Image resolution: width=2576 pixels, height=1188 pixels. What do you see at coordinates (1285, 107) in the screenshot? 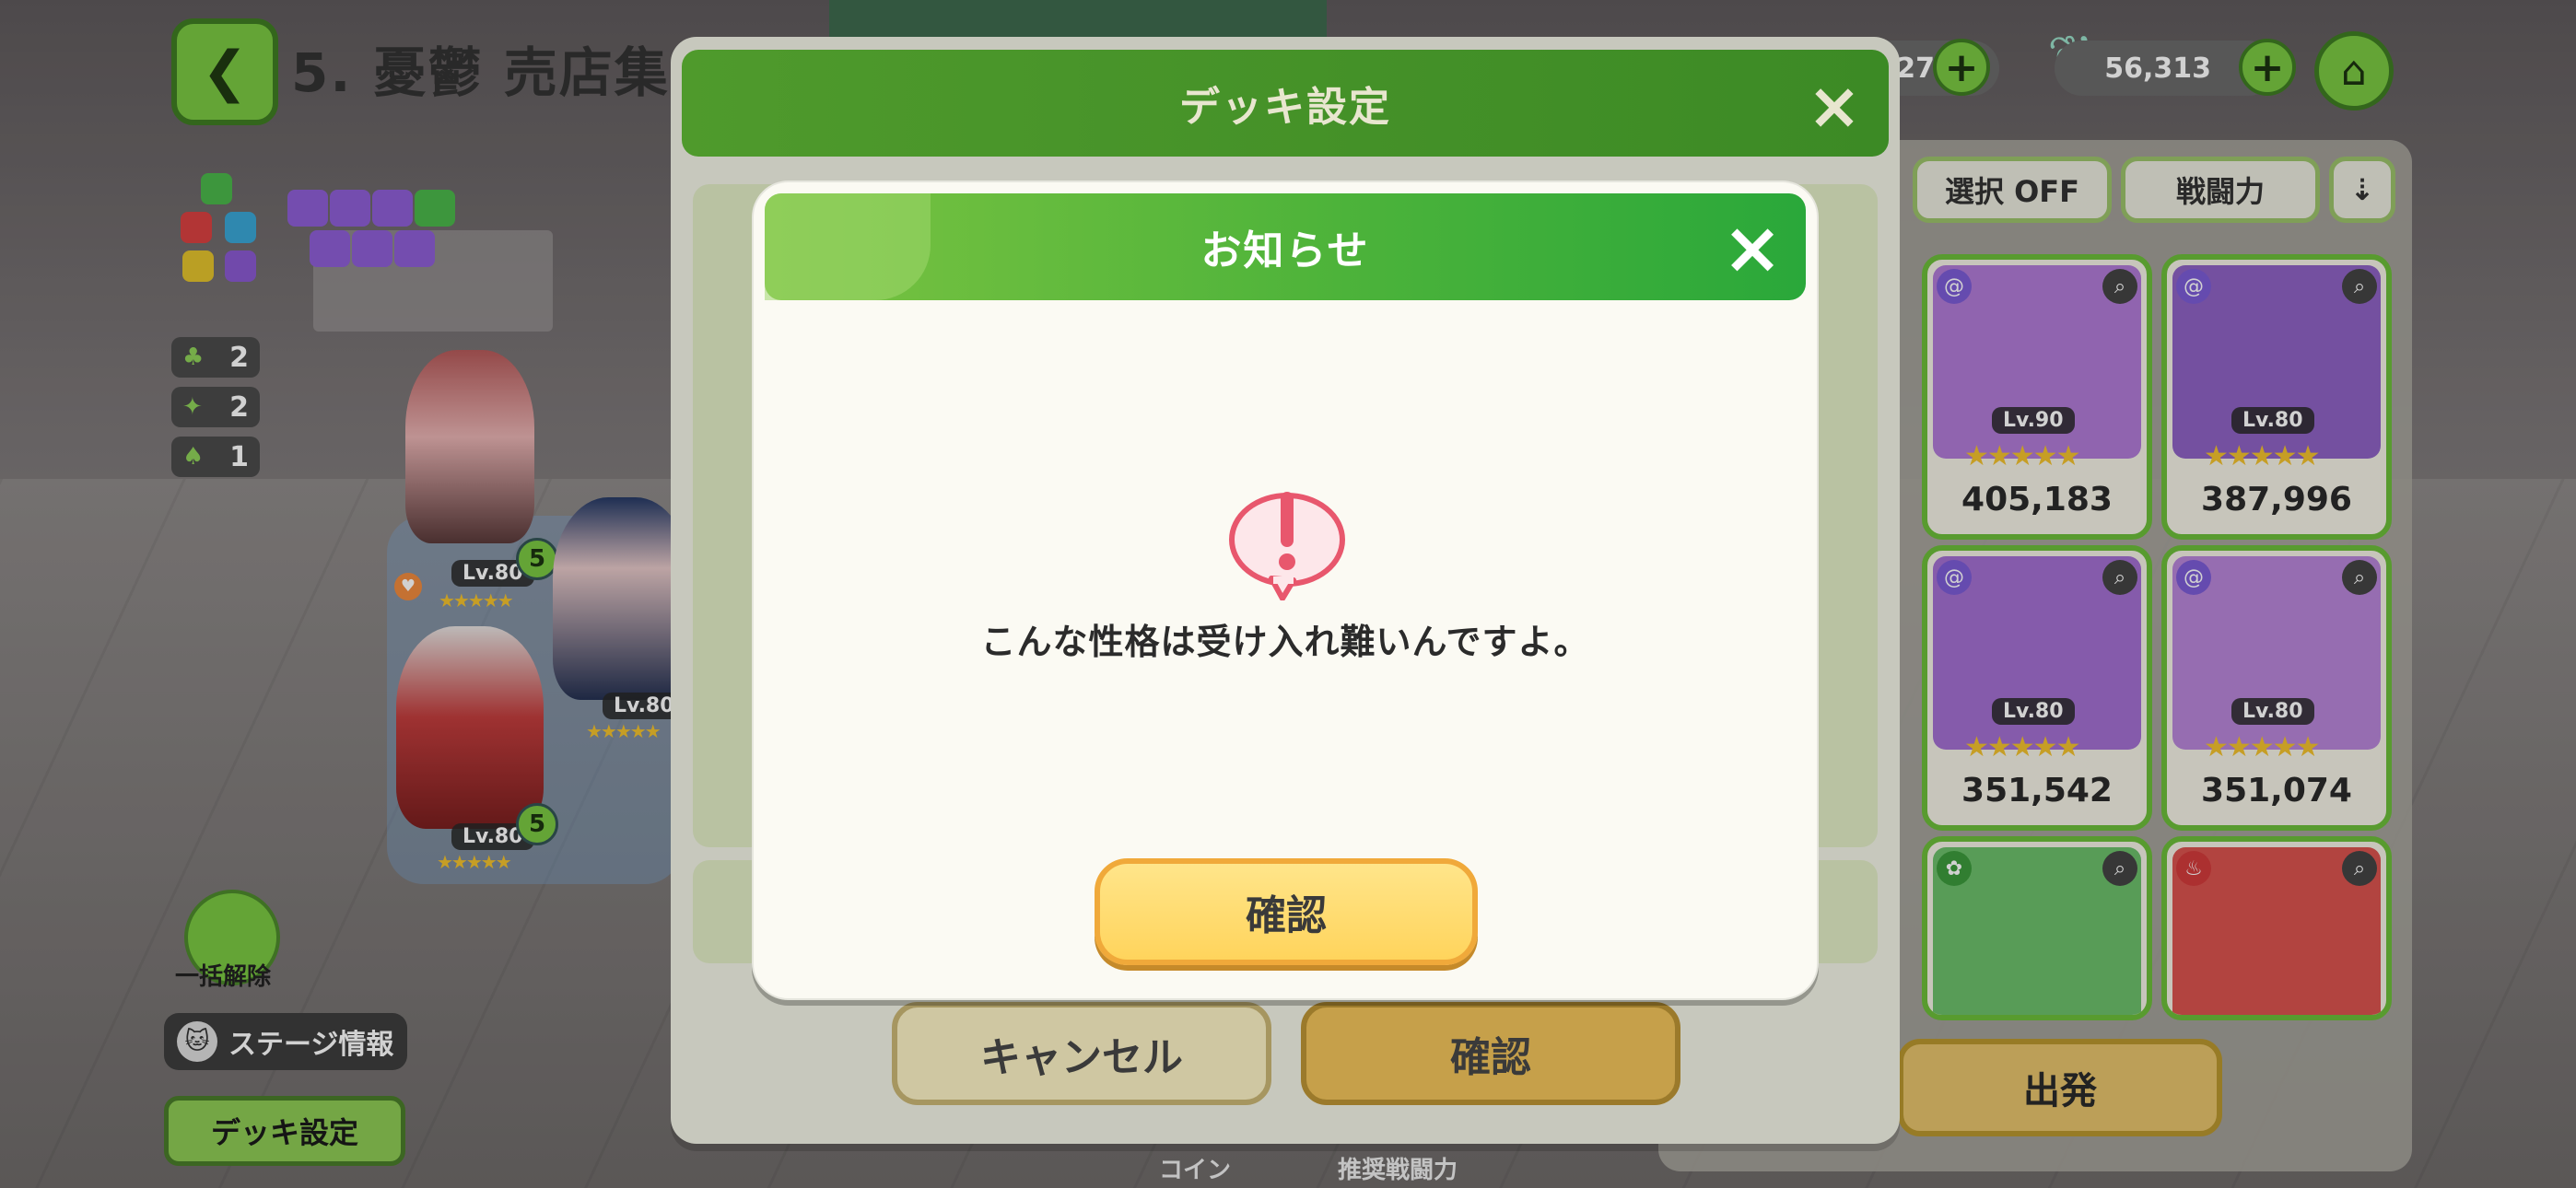
I see `deck-settings-title: デッキ設定` at bounding box center [1285, 107].